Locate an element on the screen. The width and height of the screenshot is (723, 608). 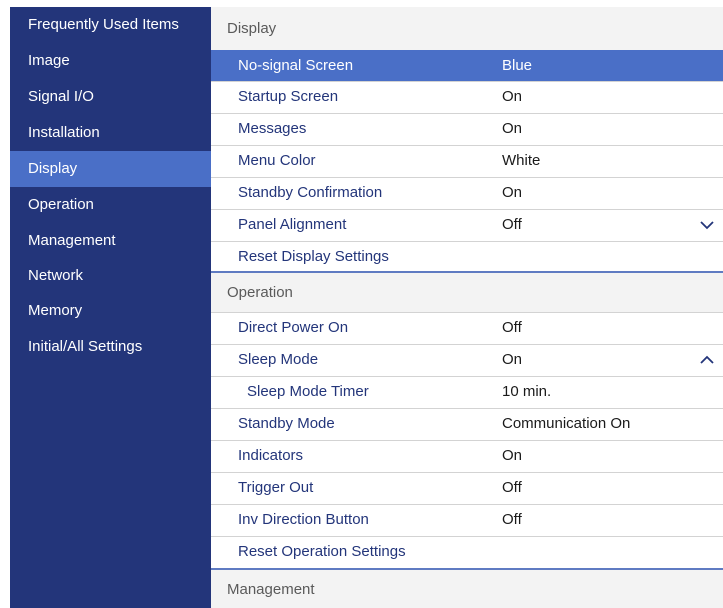
setting-row-sleep-mode: Sleep Mode On is located at coordinates (467, 360).